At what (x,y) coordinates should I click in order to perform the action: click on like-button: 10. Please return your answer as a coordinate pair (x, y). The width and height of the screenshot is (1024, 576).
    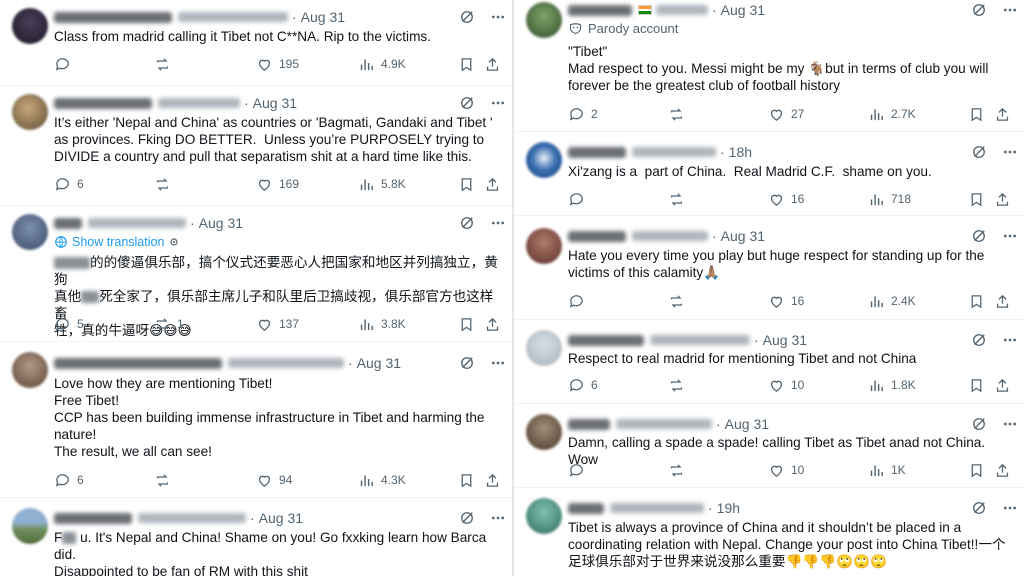
    Looking at the image, I should click on (786, 470).